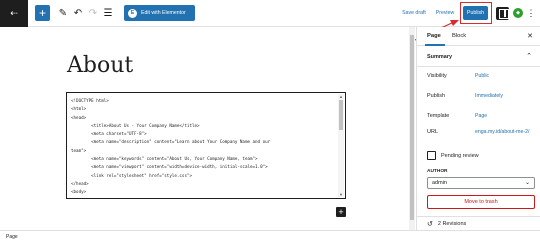 This screenshot has height=242, width=540. Describe the element at coordinates (478, 56) in the screenshot. I see `summary-panel-toggle: Summary ⌃` at that location.